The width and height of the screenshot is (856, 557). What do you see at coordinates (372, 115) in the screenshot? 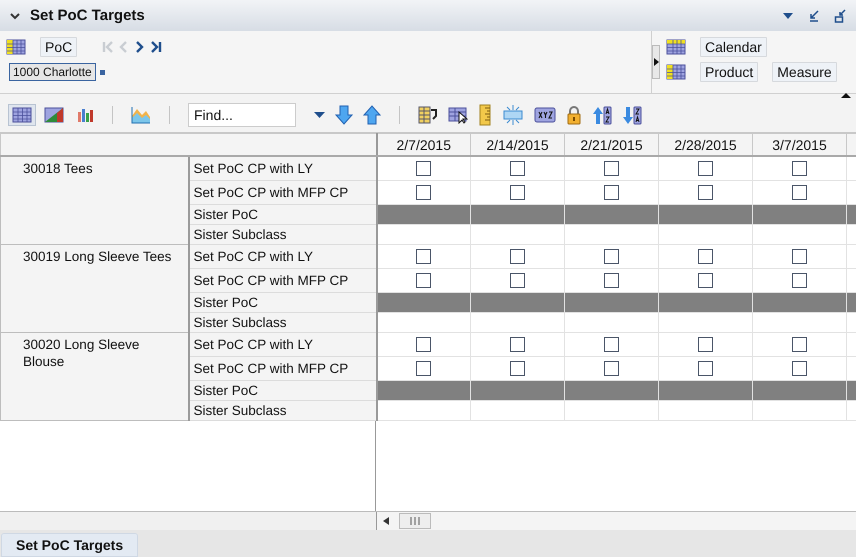
I see `arrow-up-icon` at bounding box center [372, 115].